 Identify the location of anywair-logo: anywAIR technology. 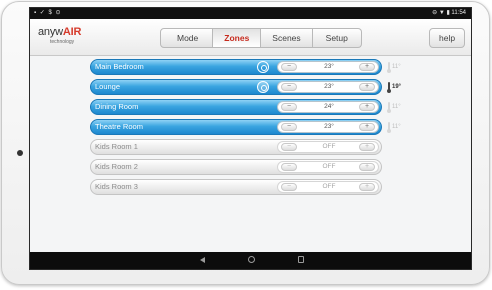
(59, 35).